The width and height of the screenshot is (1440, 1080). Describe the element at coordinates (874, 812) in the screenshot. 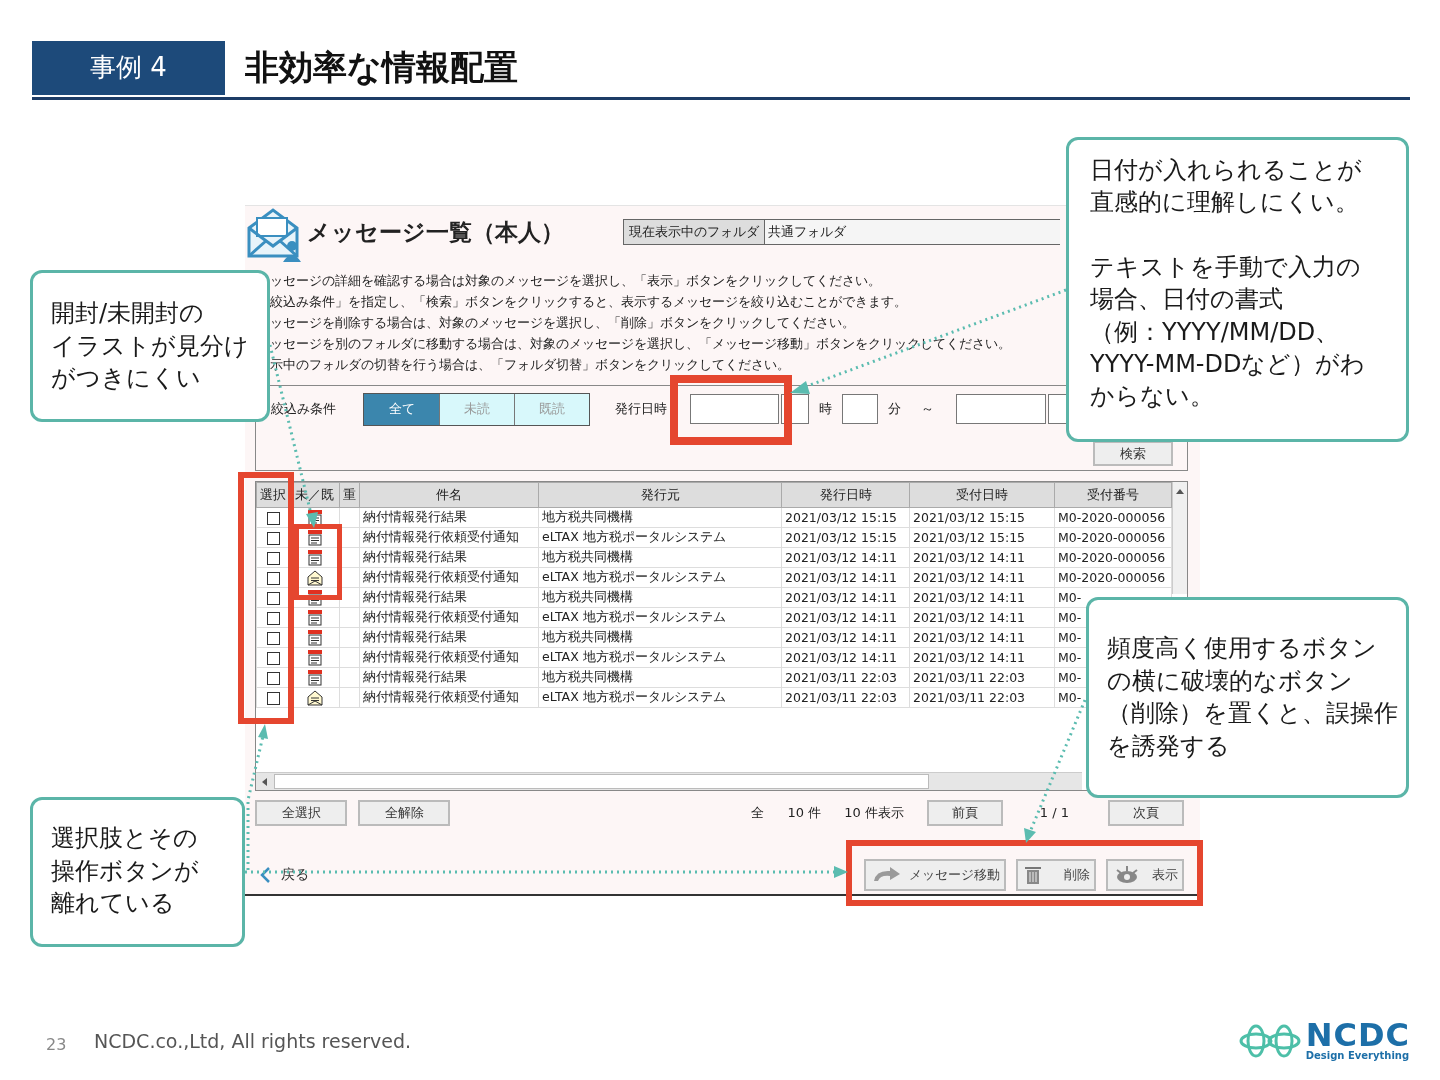

I see `per-page-label: 10 件表示` at that location.